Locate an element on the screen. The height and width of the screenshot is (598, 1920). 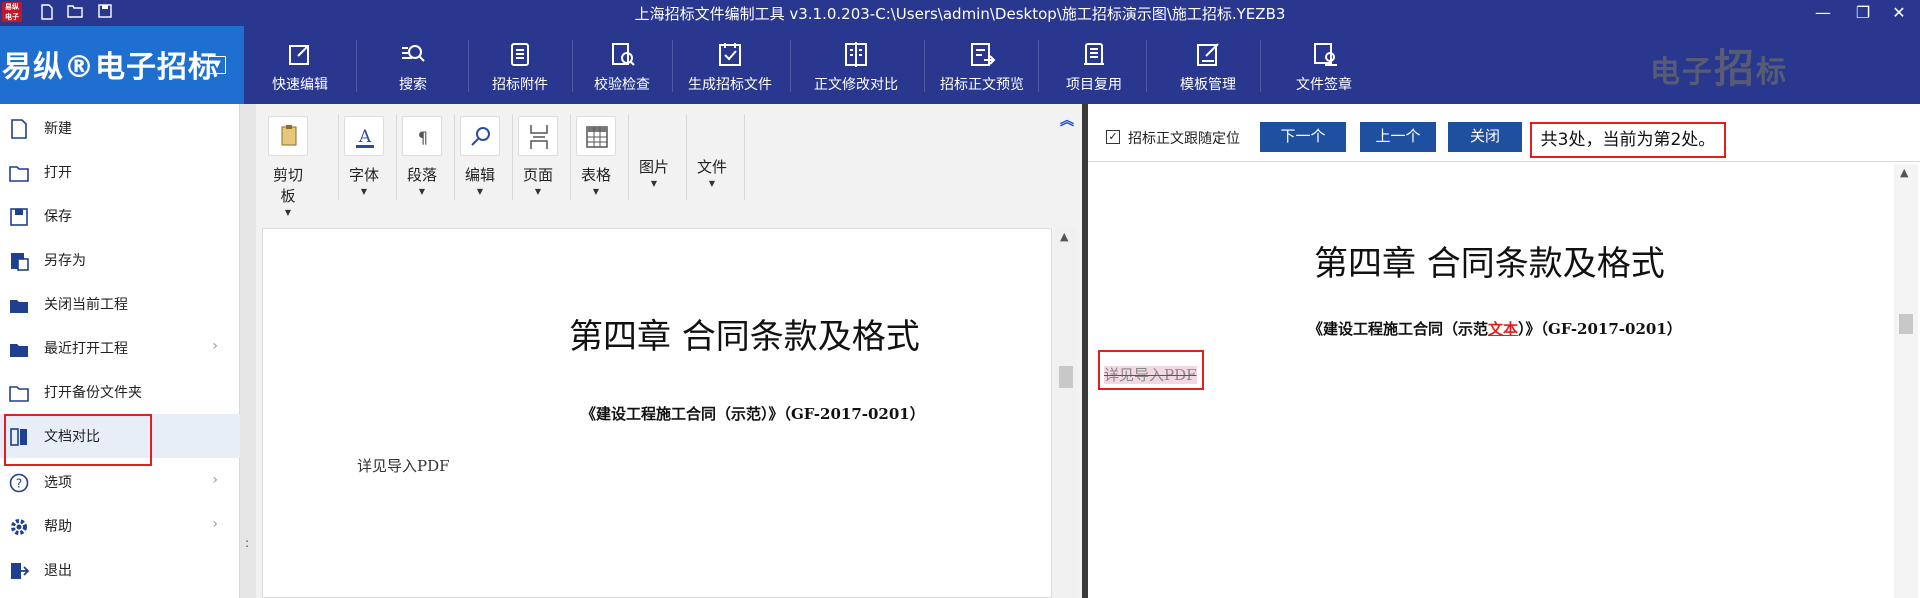
compare-scrollbar: ▲ is located at coordinates (1906, 381).